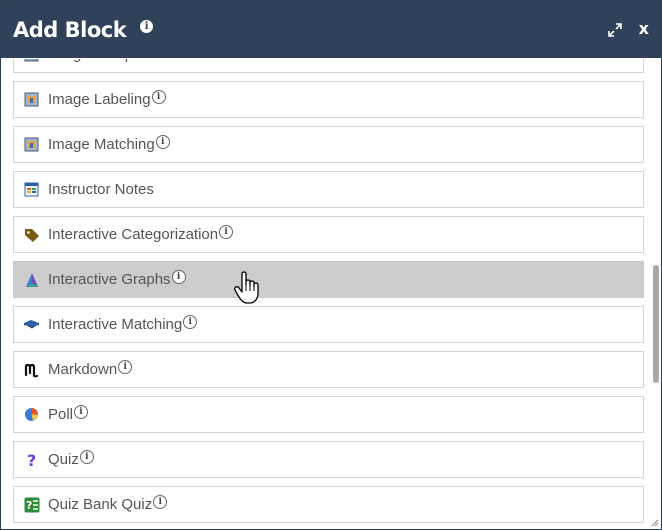  What do you see at coordinates (100, 504) in the screenshot?
I see `block-item-label: Quiz Bank Quiz` at bounding box center [100, 504].